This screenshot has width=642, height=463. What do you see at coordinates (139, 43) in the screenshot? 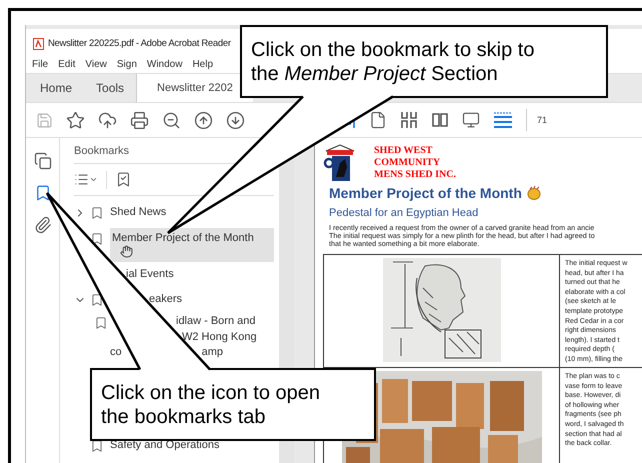
I see `window-title: Newslitter 220225.pdf - Adobe Acrobat Reader` at bounding box center [139, 43].